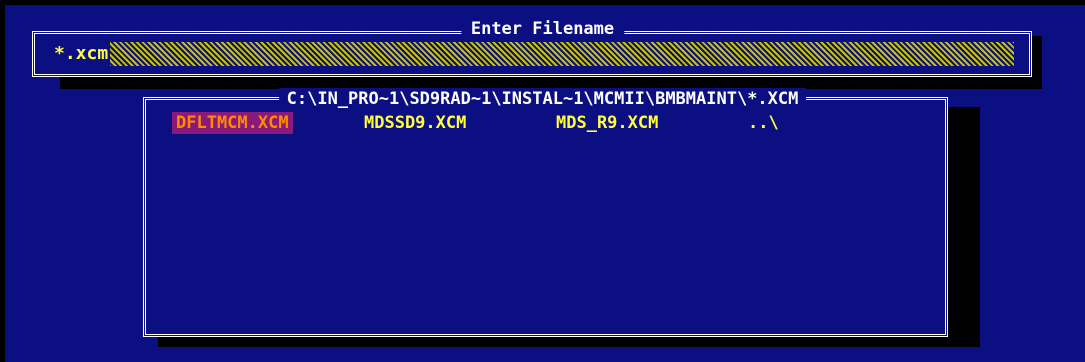 The image size is (1085, 362). What do you see at coordinates (81, 54) in the screenshot?
I see `filename-input-value: *.xcm` at bounding box center [81, 54].